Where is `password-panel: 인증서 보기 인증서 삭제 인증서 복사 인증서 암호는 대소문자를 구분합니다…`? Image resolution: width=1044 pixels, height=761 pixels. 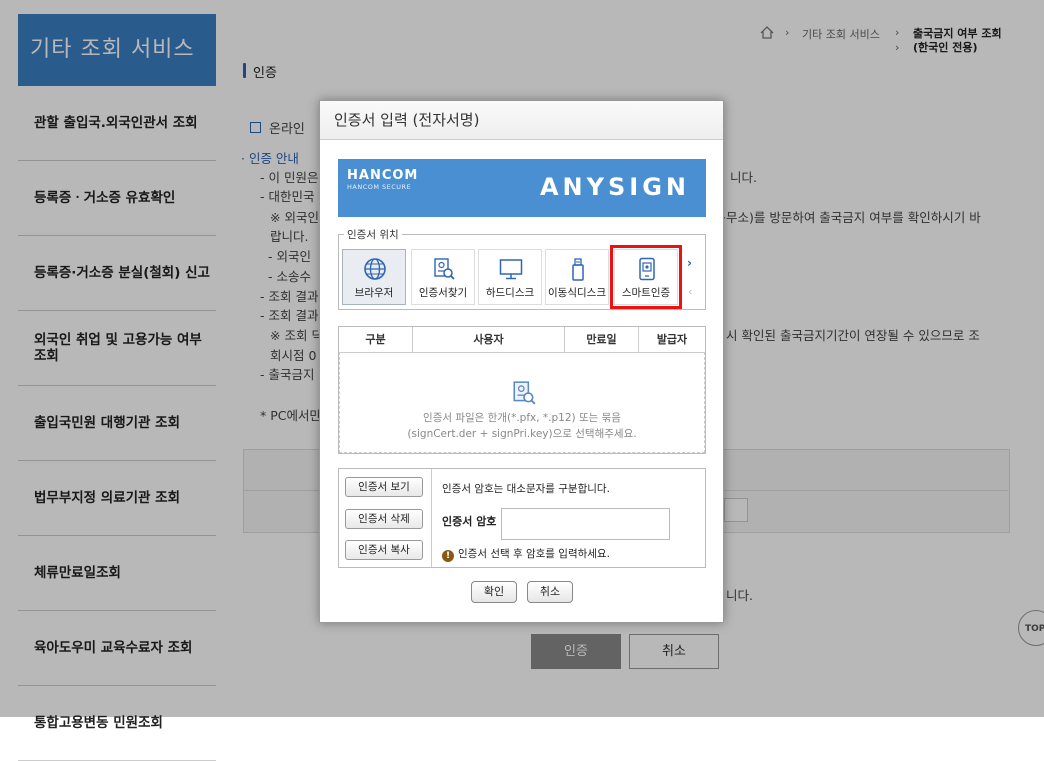 password-panel: 인증서 보기 인증서 삭제 인증서 복사 인증서 암호는 대소문자를 구분합니다… is located at coordinates (522, 518).